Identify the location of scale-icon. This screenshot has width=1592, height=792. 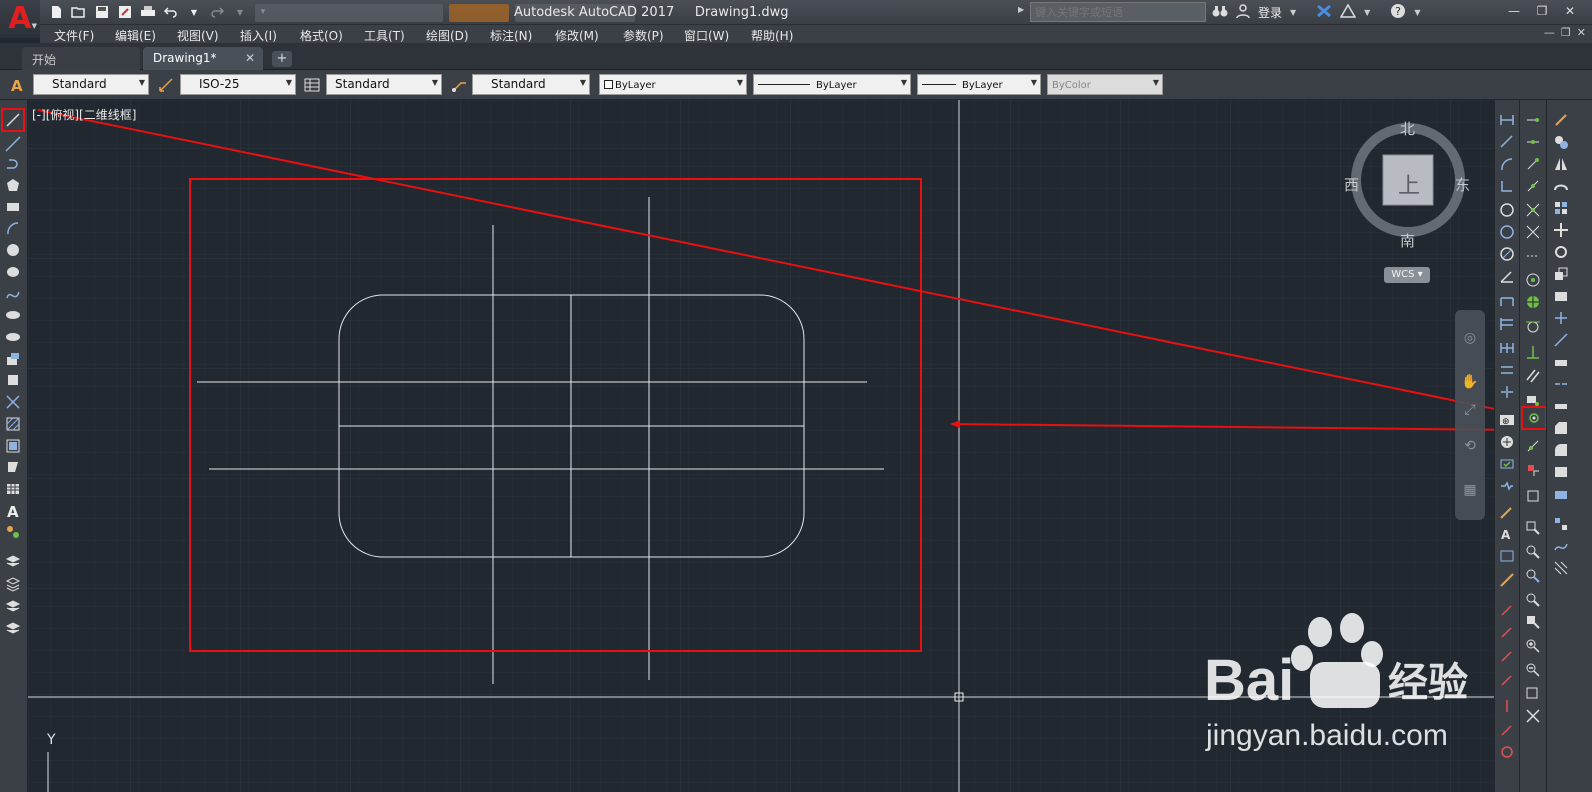
(1561, 274).